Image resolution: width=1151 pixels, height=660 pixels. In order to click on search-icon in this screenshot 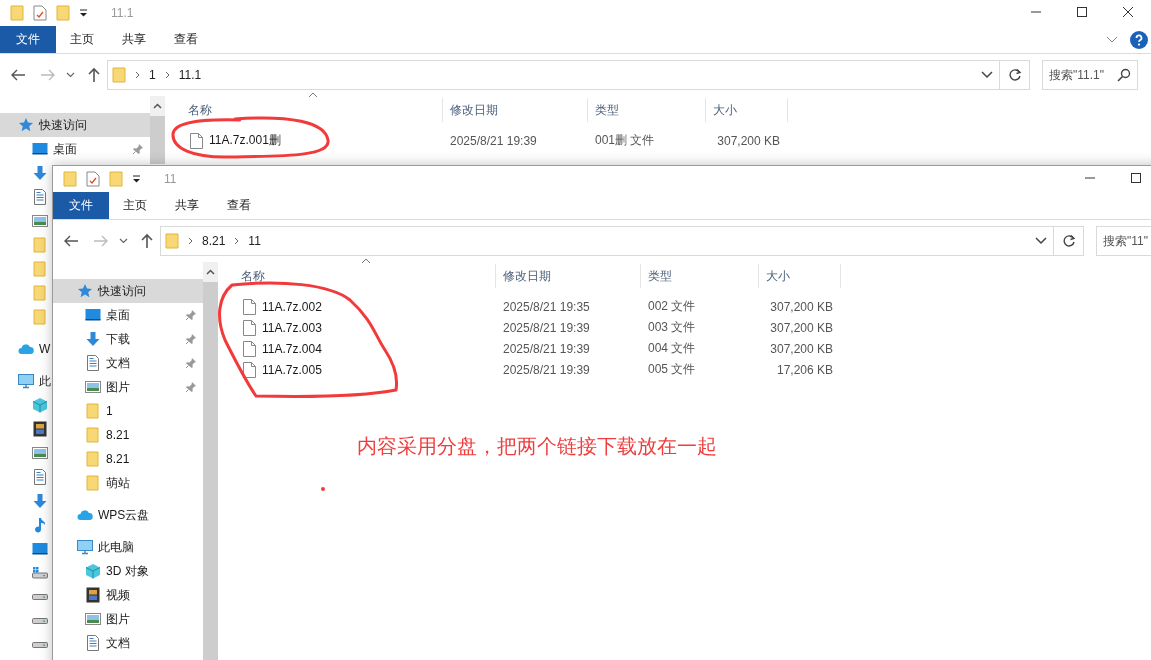, I will do `click(1124, 75)`.